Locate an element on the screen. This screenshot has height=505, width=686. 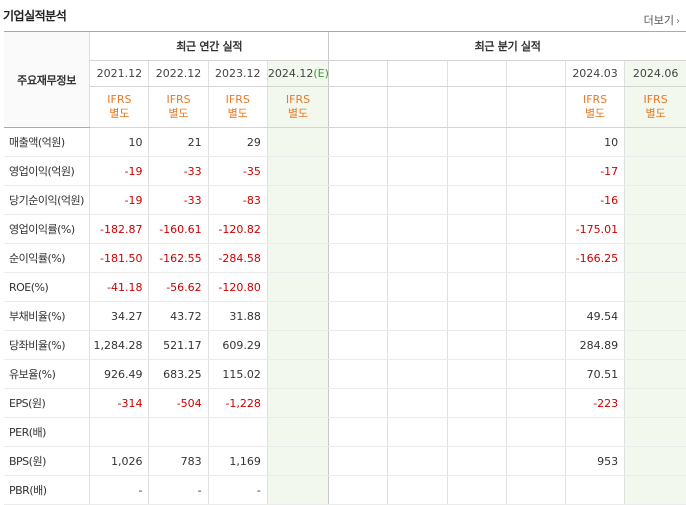
annual-year-3: 2023.12 is located at coordinates (237, 73).